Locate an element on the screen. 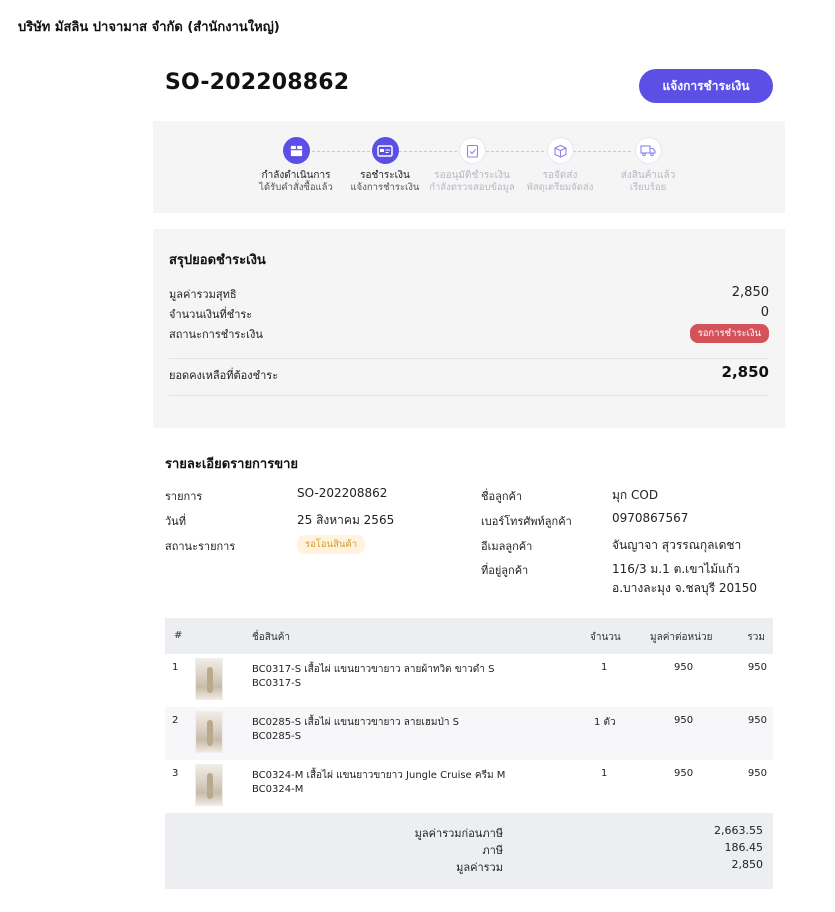  customer-phone-label: เบอร์โทรศัพท์ลูกค้า is located at coordinates (526, 521).